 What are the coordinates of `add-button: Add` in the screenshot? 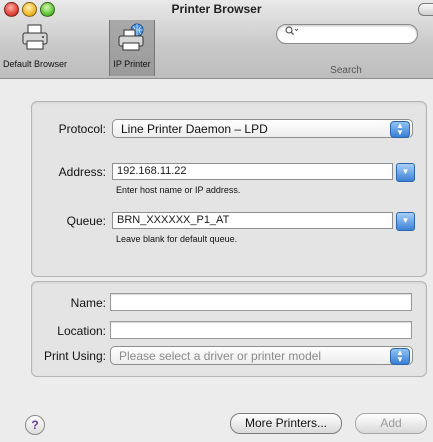 It's located at (391, 423).